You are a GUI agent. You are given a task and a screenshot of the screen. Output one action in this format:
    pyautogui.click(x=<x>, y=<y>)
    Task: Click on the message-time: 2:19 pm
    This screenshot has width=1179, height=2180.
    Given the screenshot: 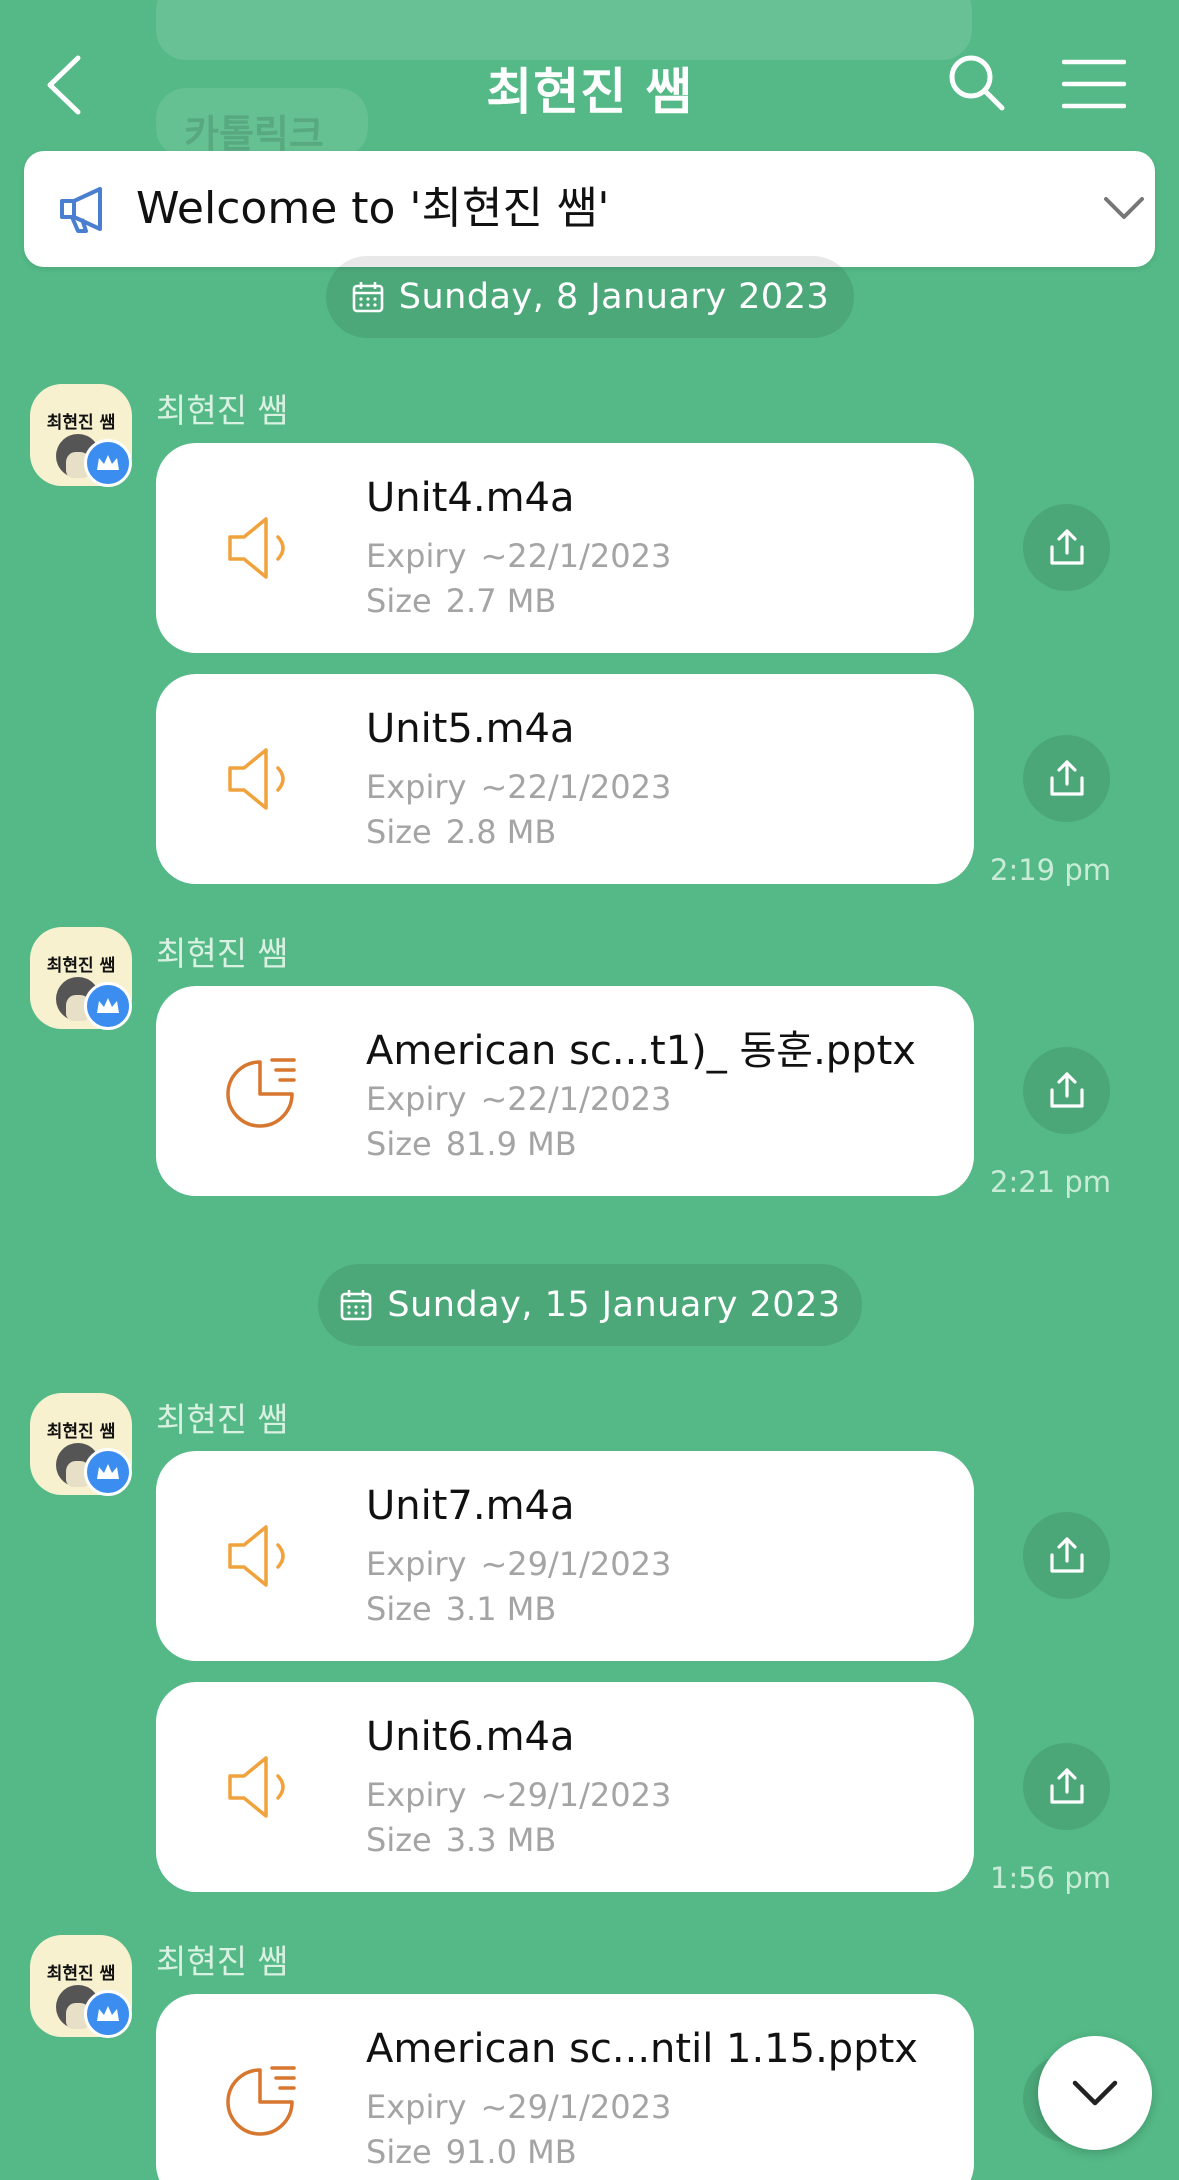 What is the action you would take?
    pyautogui.click(x=1050, y=870)
    